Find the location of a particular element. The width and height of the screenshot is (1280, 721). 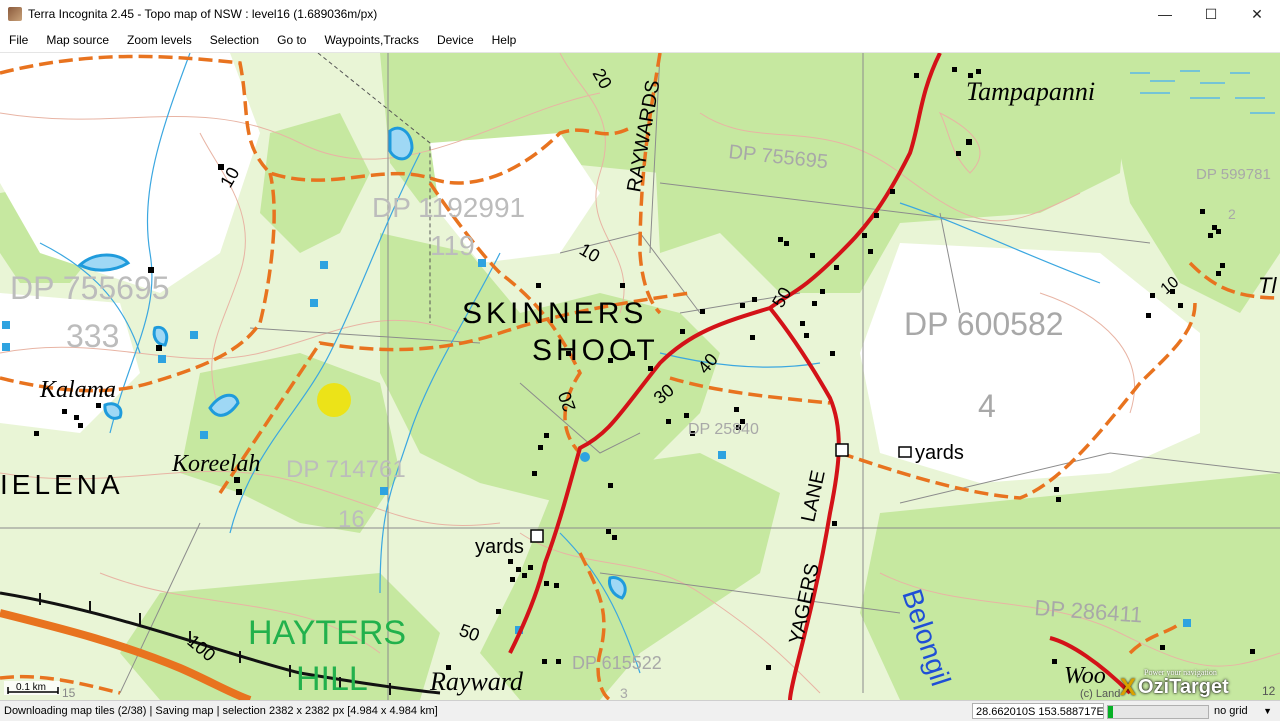

label-shoot: SHOOT is located at coordinates (595, 350).